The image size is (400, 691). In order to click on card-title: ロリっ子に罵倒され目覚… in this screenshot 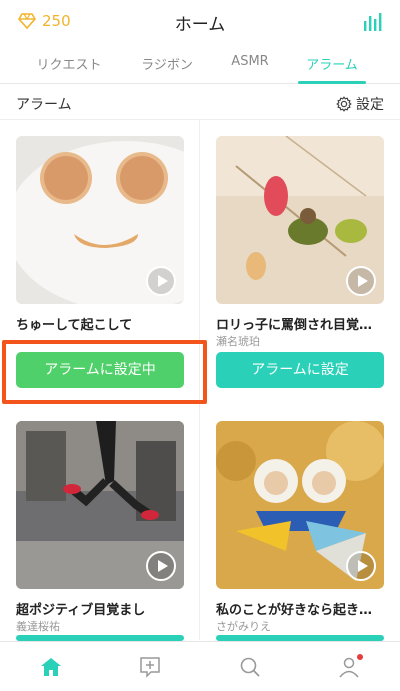, I will do `click(294, 325)`.